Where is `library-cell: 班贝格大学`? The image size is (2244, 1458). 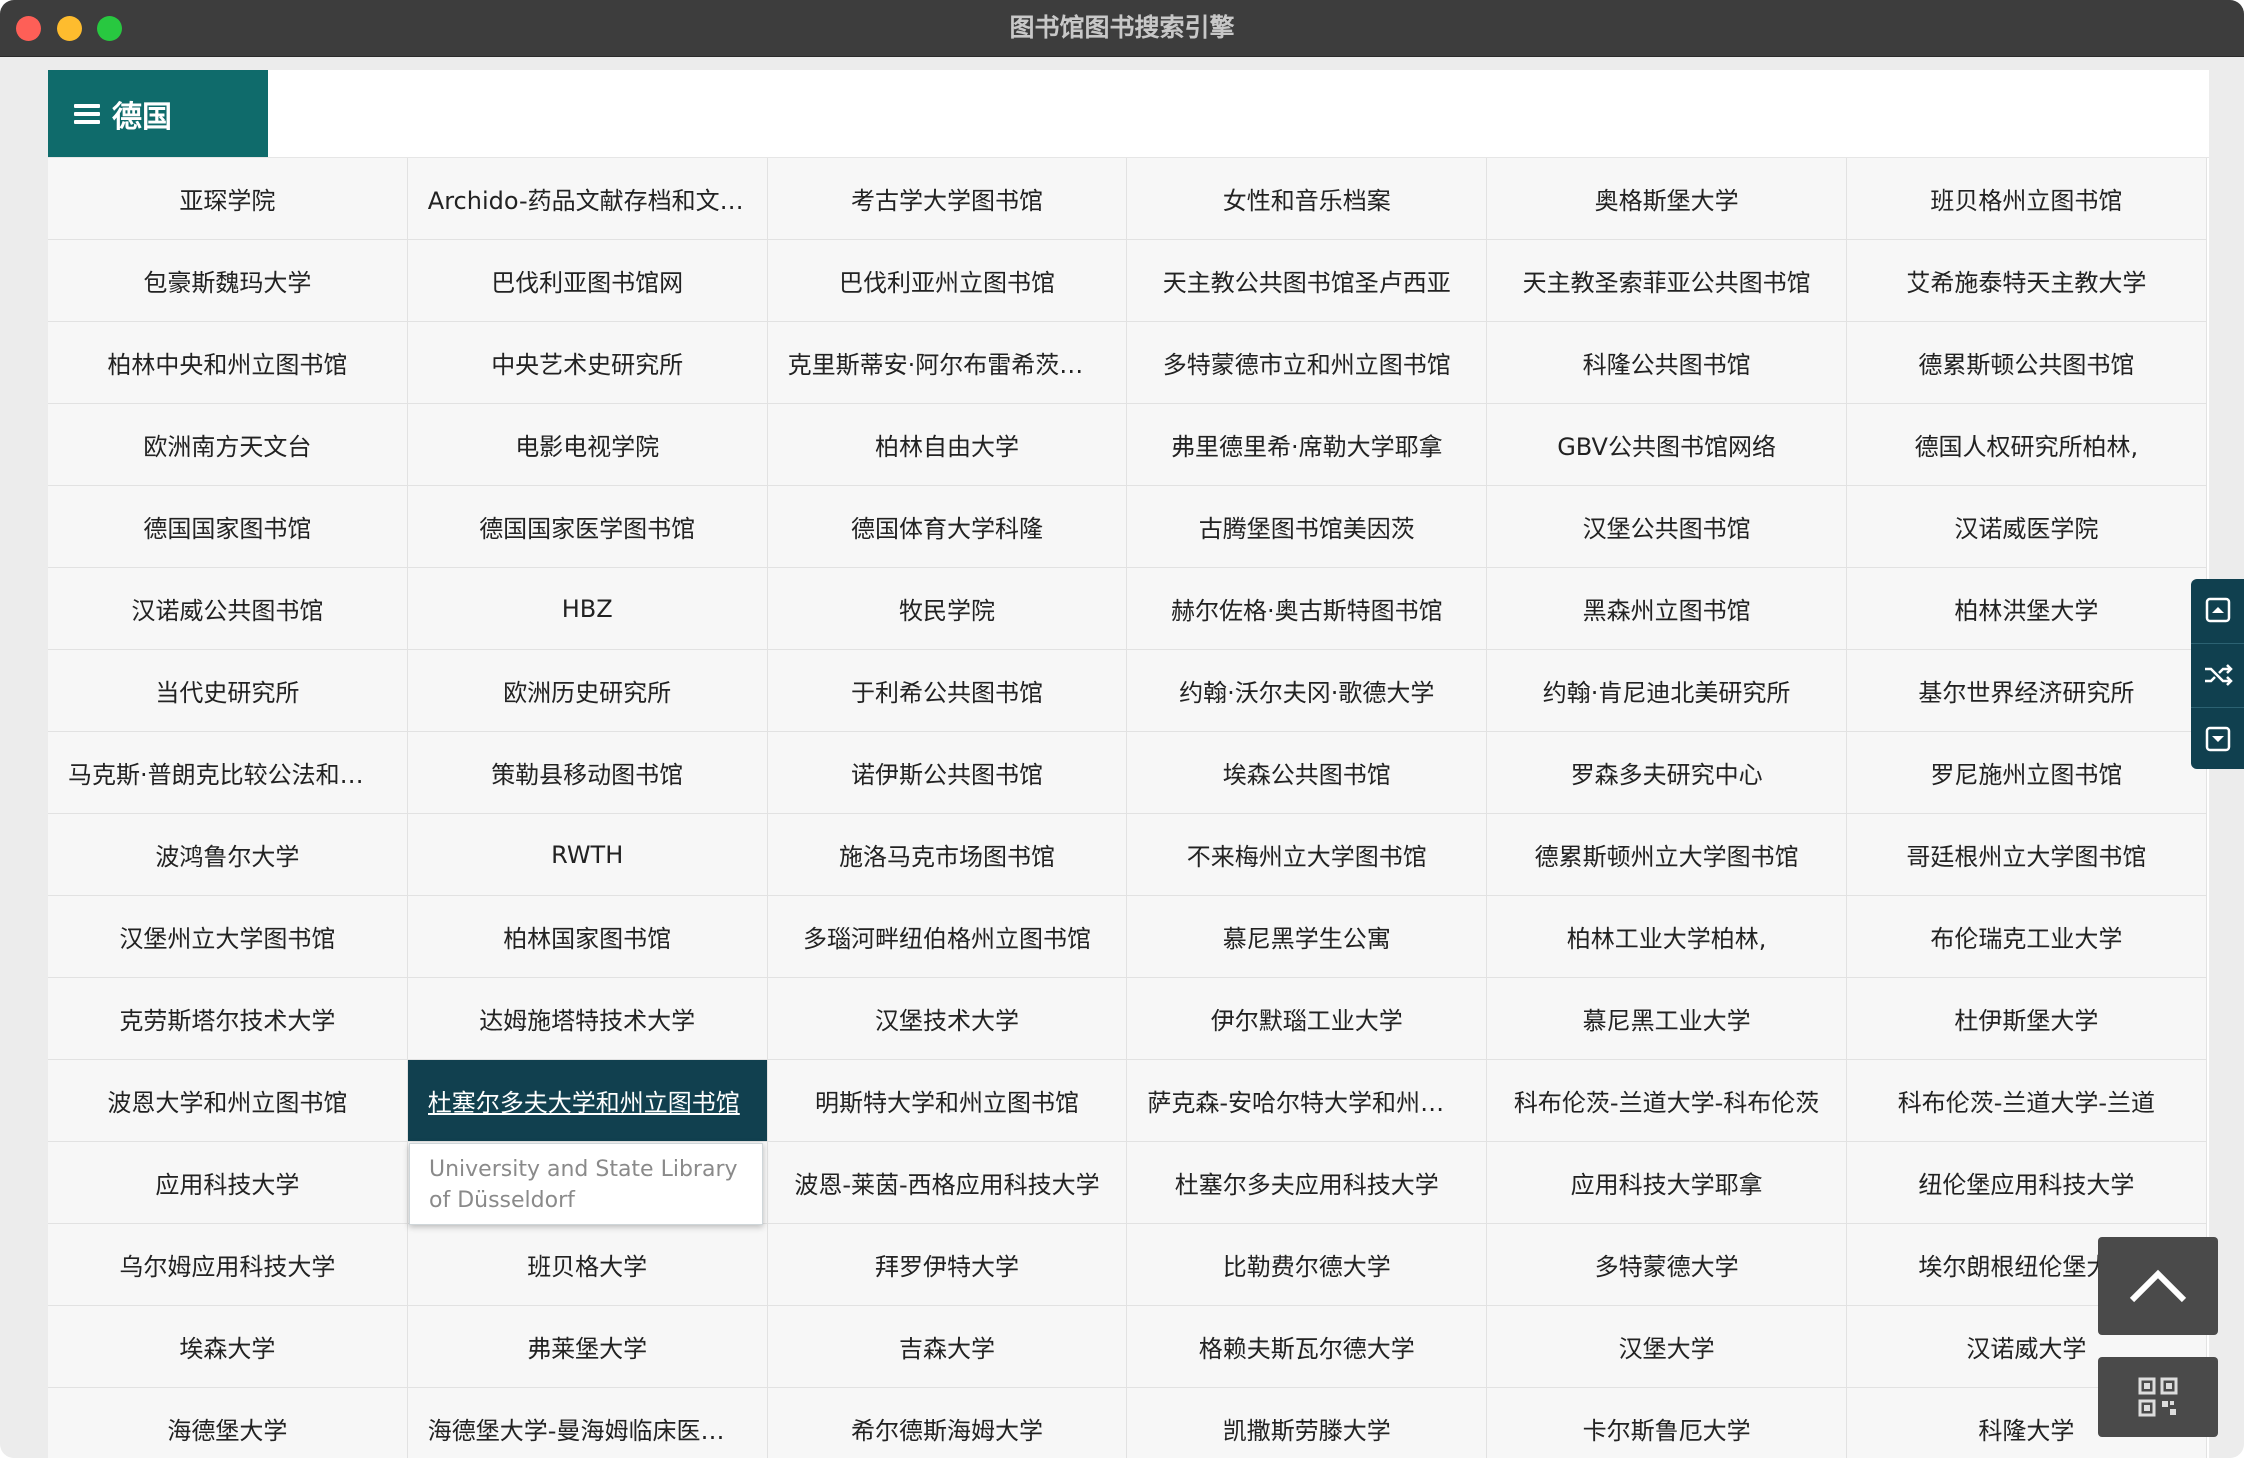 library-cell: 班贝格大学 is located at coordinates (587, 1265).